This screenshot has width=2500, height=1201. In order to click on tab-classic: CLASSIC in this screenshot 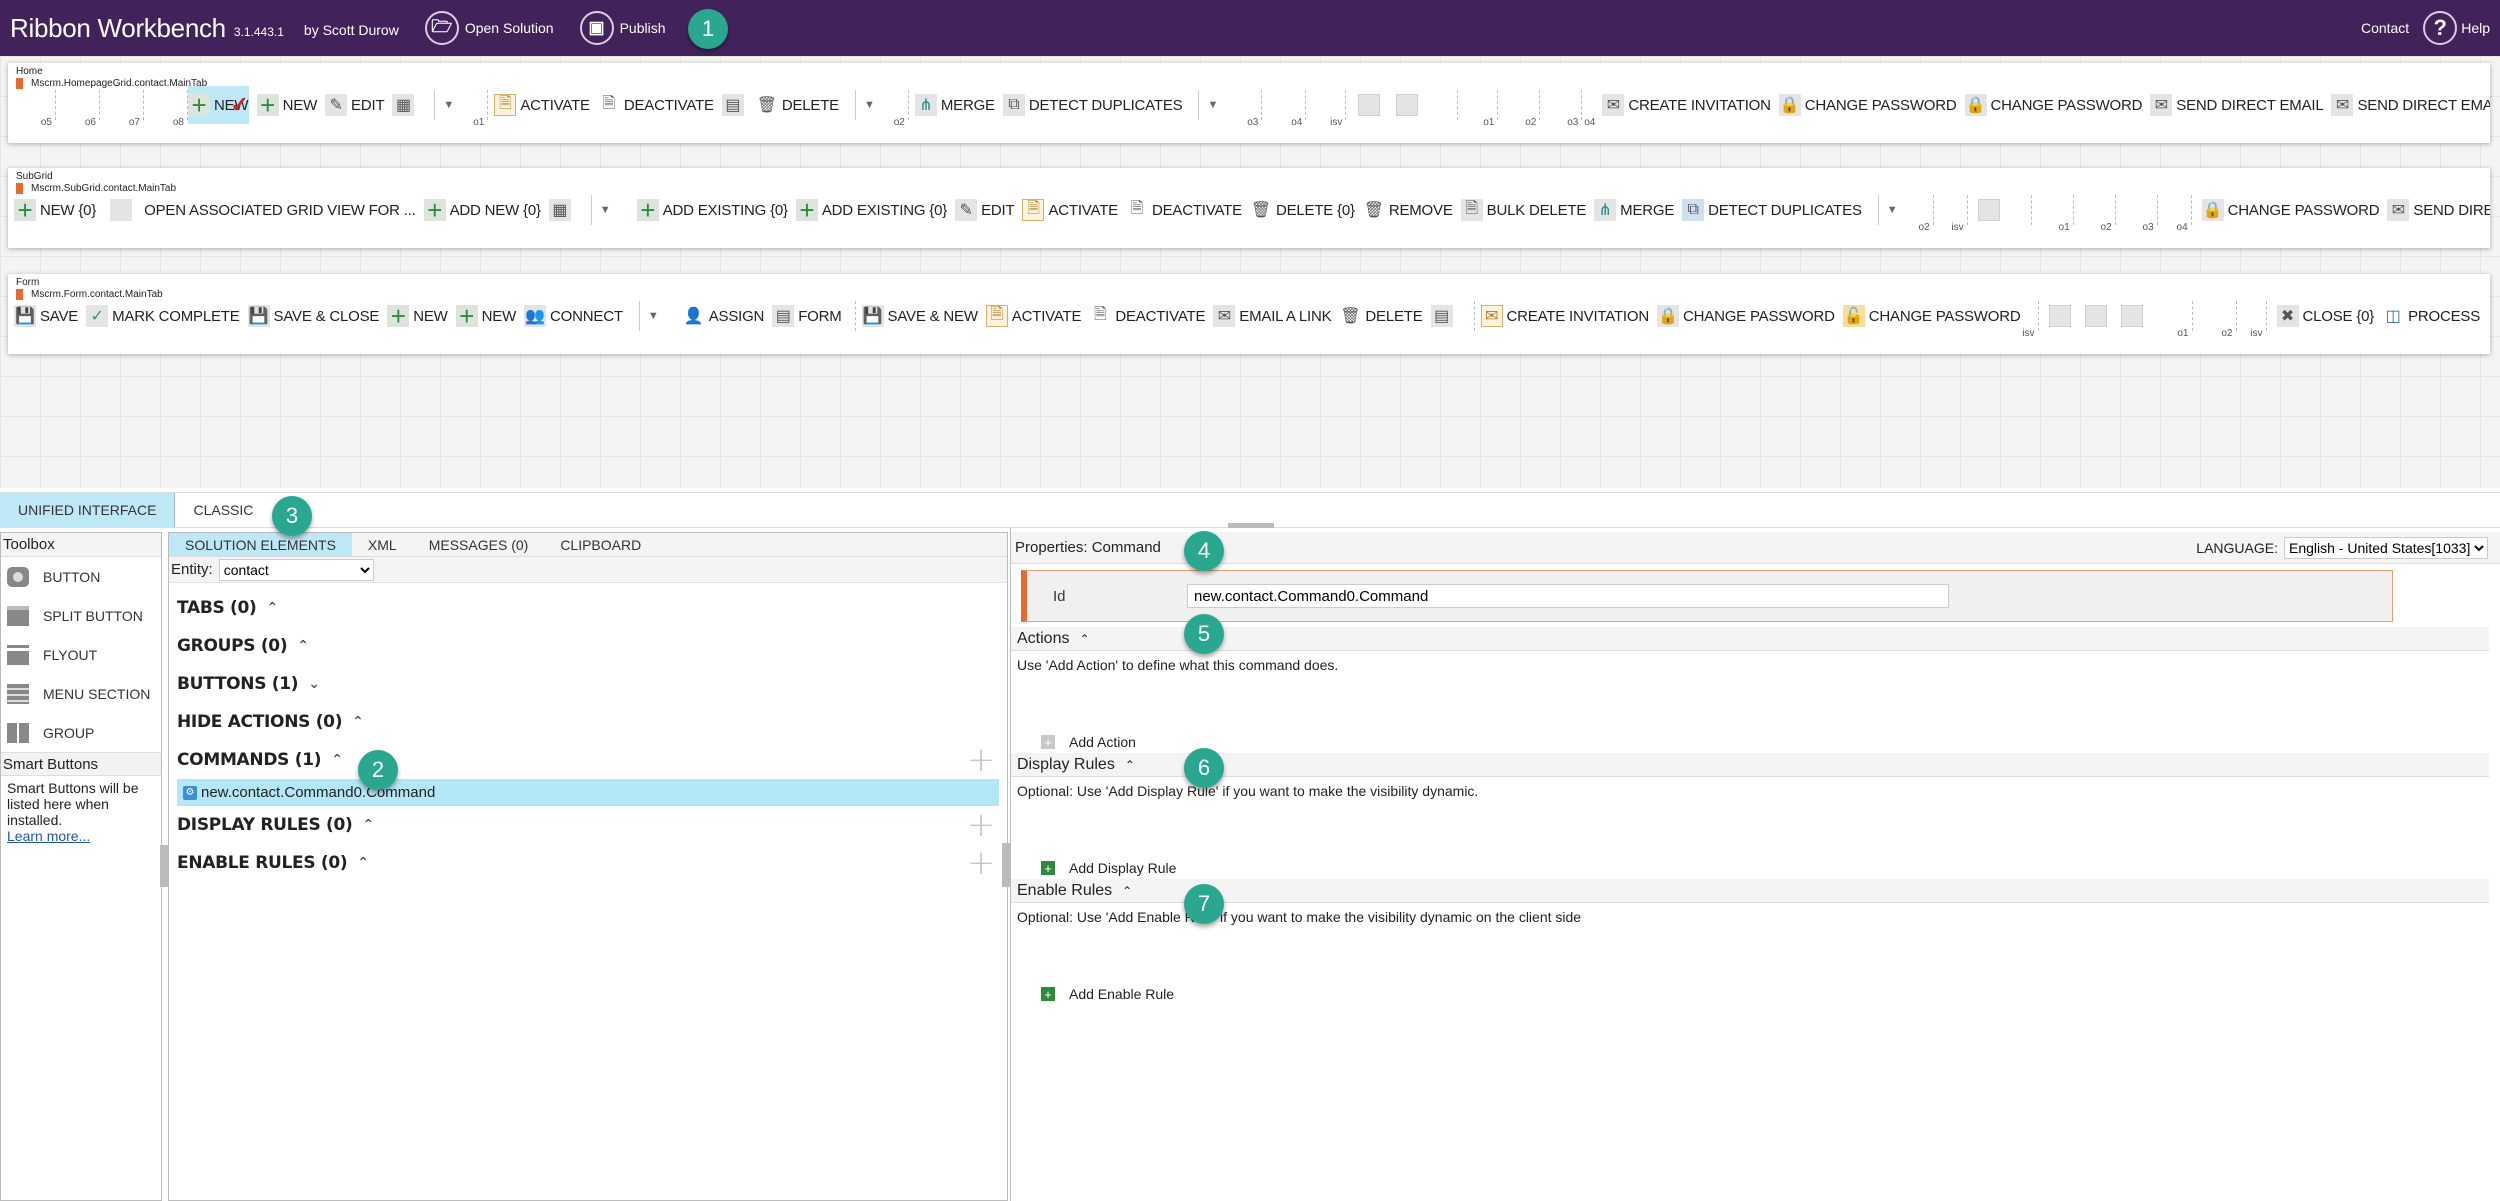, I will do `click(223, 510)`.